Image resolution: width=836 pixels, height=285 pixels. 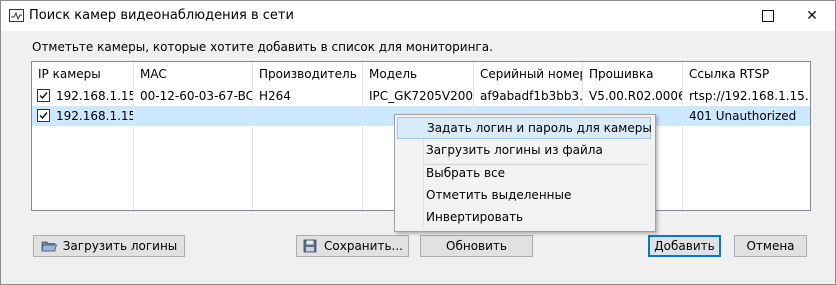 I want to click on header-model: Модель, so click(x=418, y=74).